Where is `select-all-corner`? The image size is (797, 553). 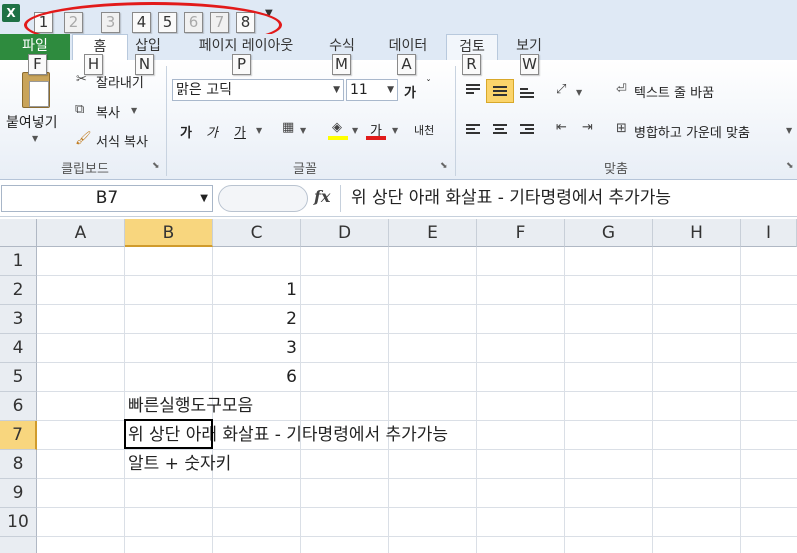
select-all-corner is located at coordinates (18, 233).